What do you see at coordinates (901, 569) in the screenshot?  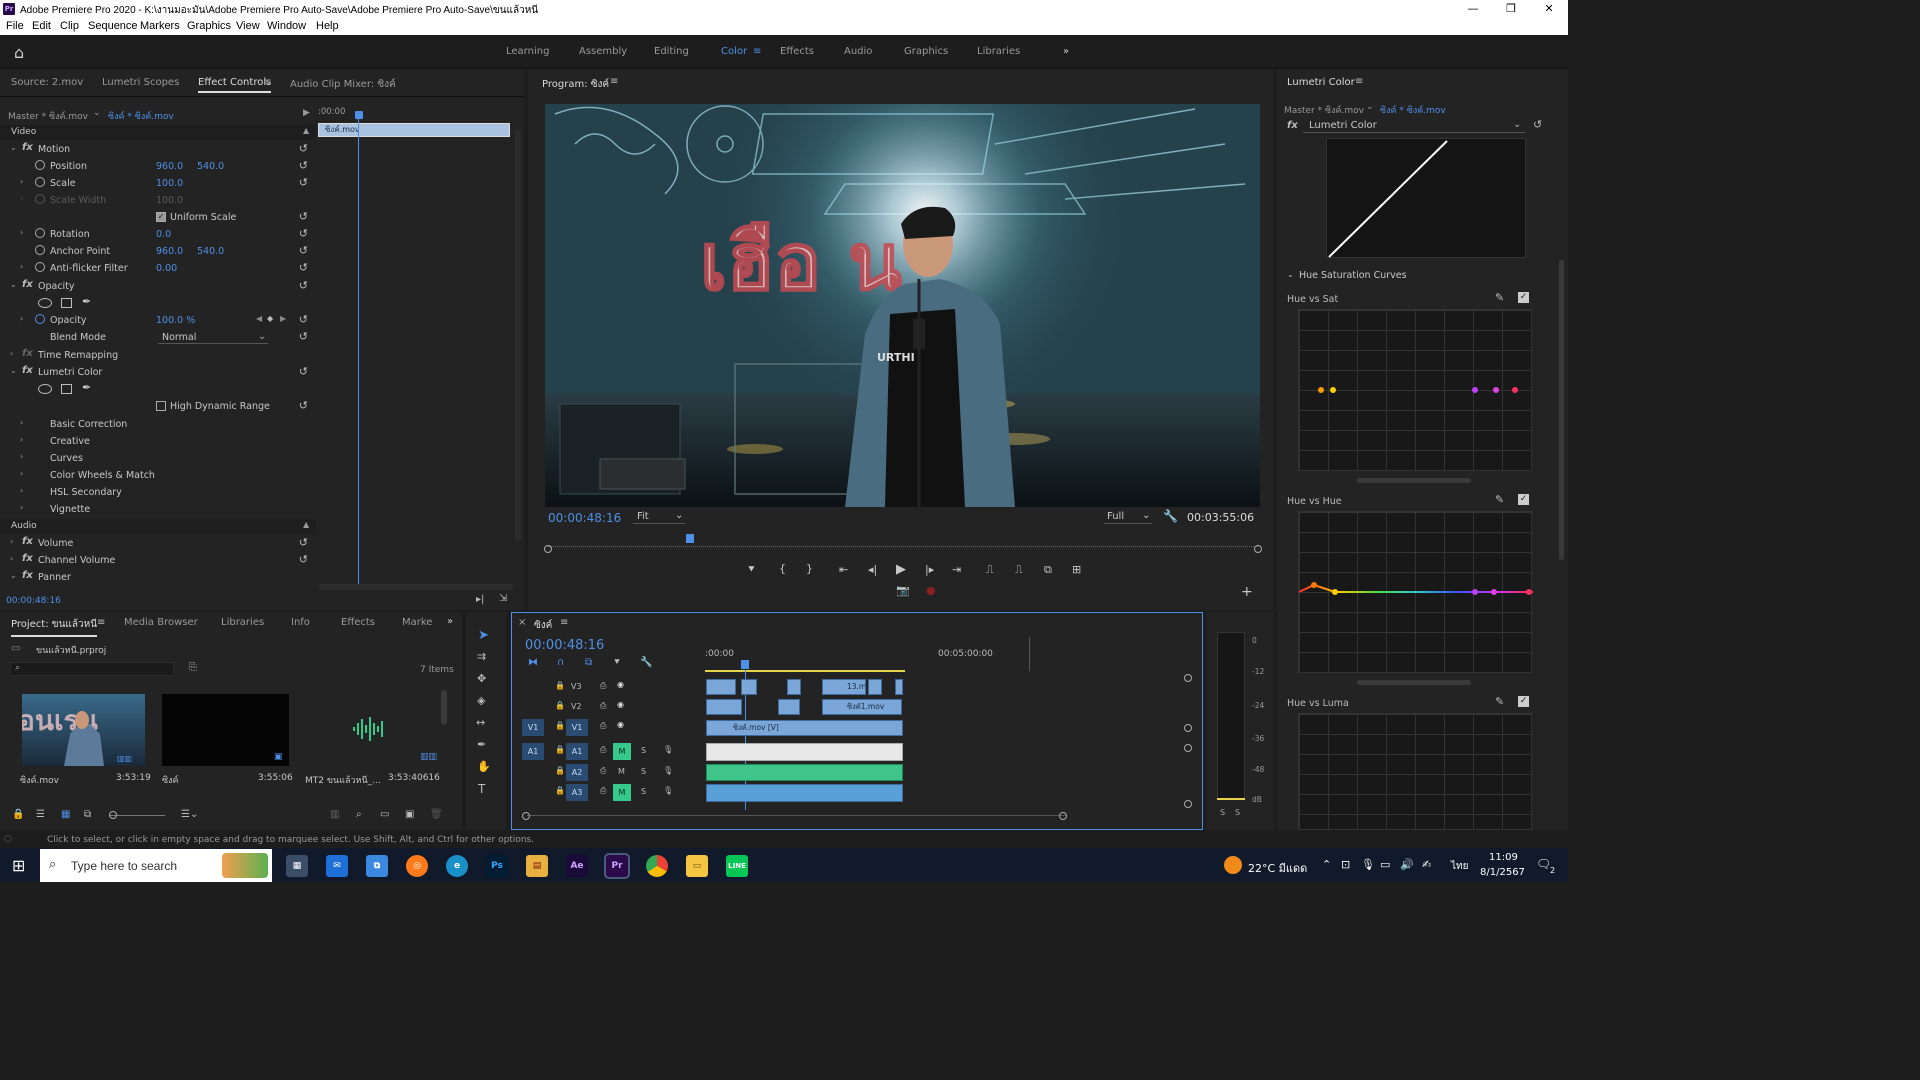 I see `play-icon: ▶` at bounding box center [901, 569].